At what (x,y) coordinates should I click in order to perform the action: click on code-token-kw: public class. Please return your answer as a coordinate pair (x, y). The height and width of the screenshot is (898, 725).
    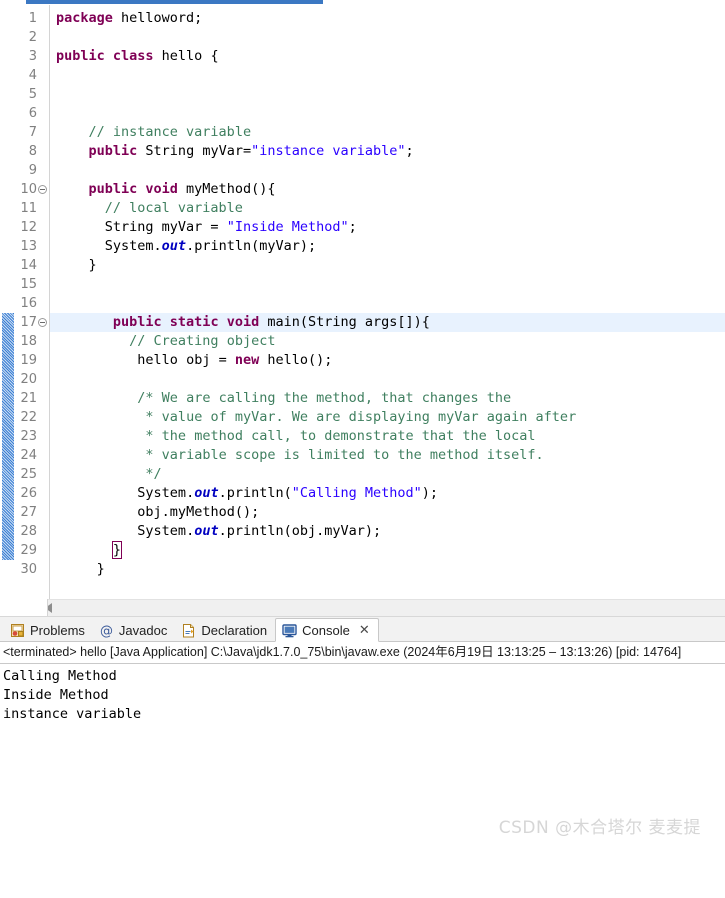
    Looking at the image, I should click on (105, 56).